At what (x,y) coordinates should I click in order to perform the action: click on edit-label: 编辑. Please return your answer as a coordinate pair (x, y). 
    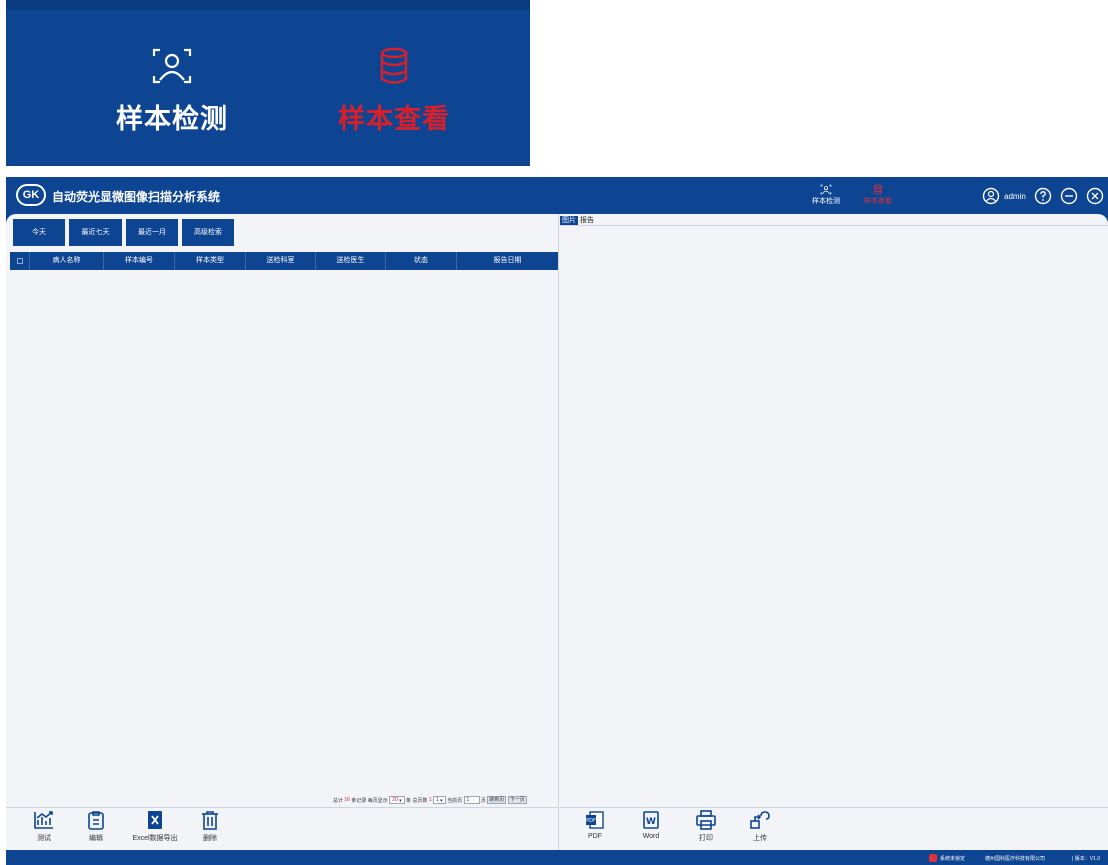
    Looking at the image, I should click on (96, 838).